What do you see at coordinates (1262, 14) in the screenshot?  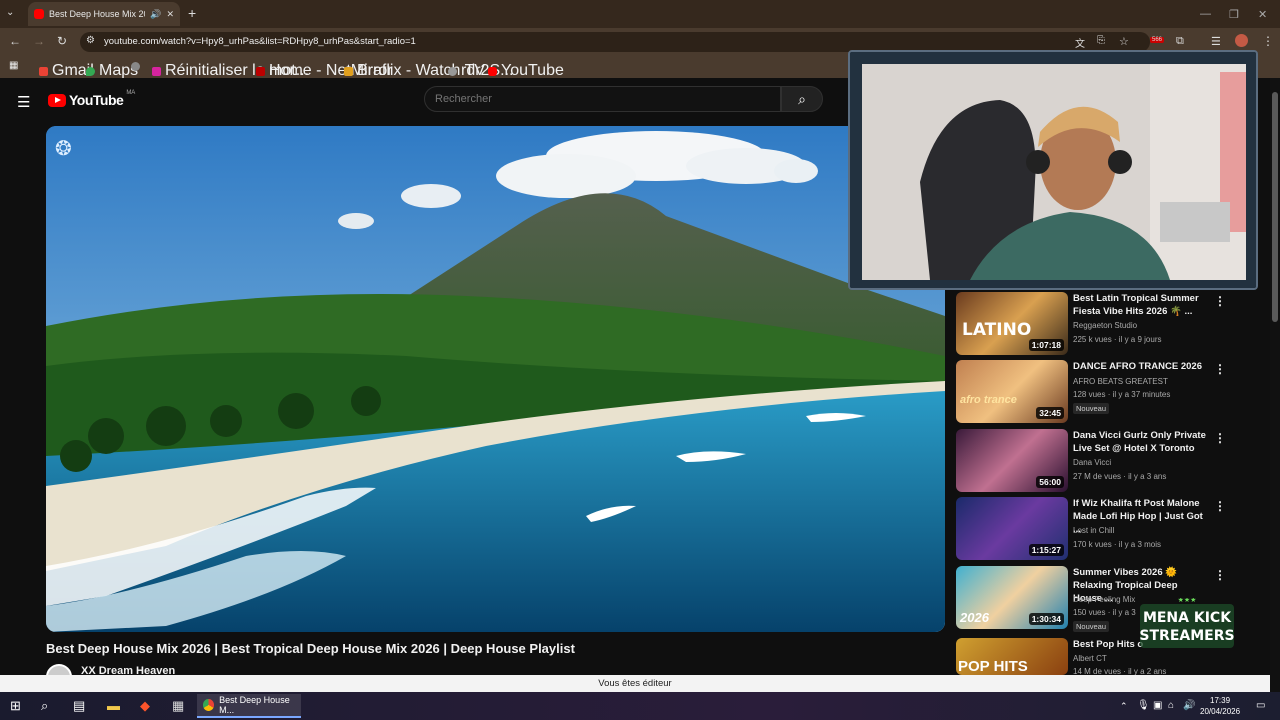 I see `window-close-icon: ✕` at bounding box center [1262, 14].